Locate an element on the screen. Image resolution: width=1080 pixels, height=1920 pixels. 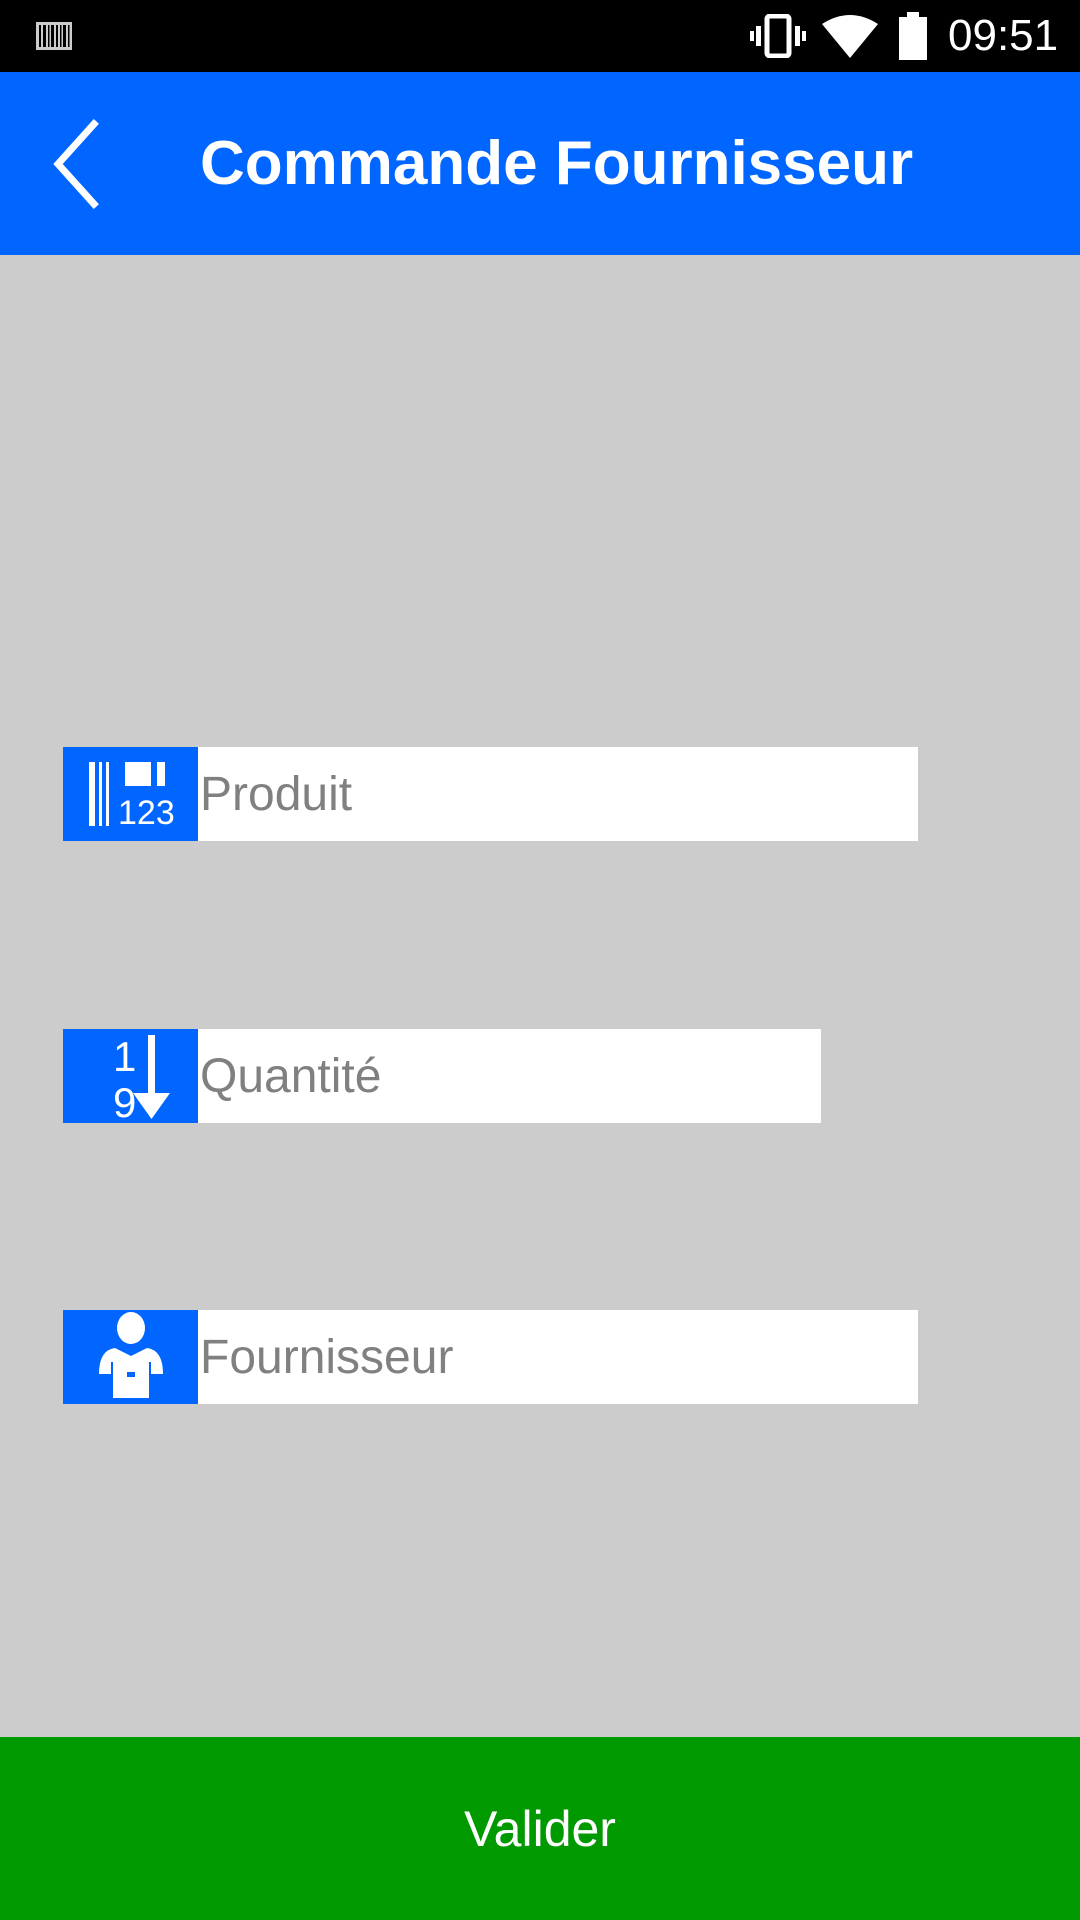
supplier-person-icon is located at coordinates (130, 1357).